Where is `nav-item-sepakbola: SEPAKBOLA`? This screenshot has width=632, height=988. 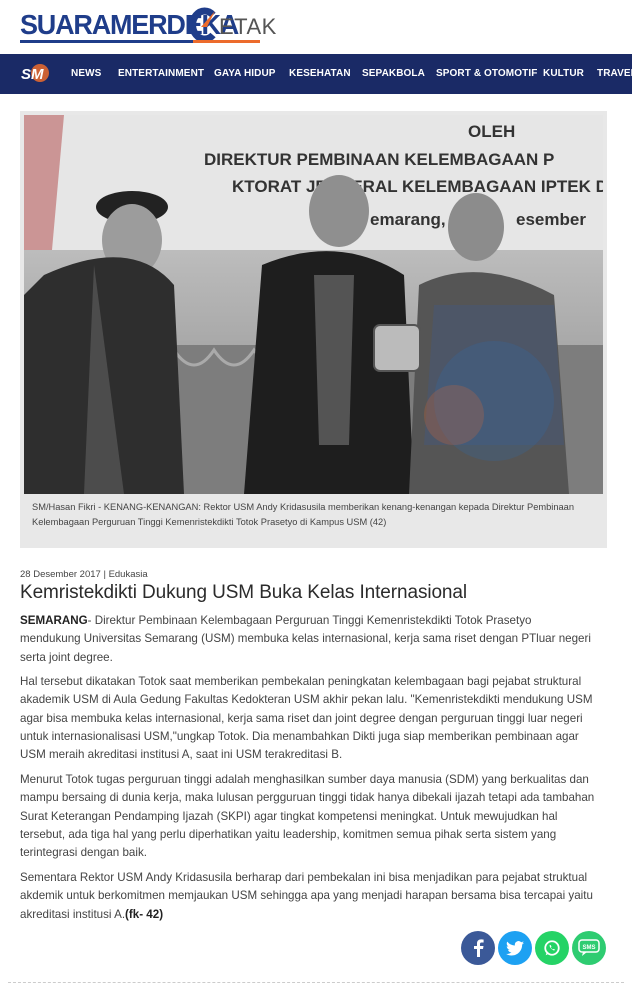 nav-item-sepakbola: SEPAKBOLA is located at coordinates (393, 73).